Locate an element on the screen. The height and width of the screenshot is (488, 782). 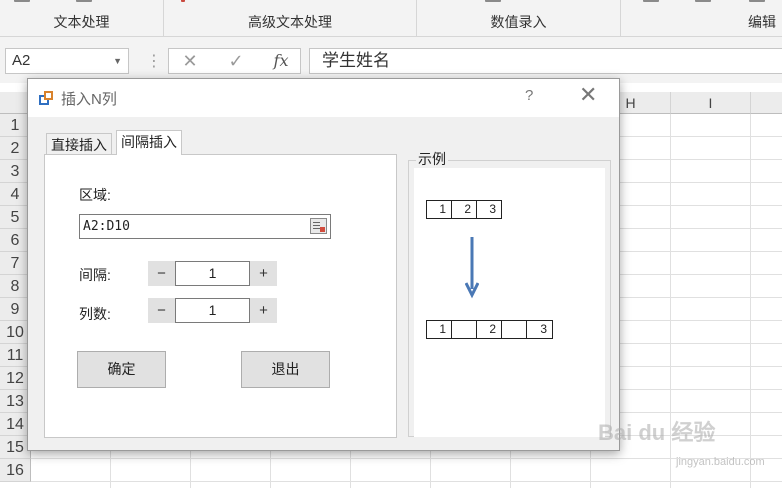
count-decrement-button: − is located at coordinates (161, 310).